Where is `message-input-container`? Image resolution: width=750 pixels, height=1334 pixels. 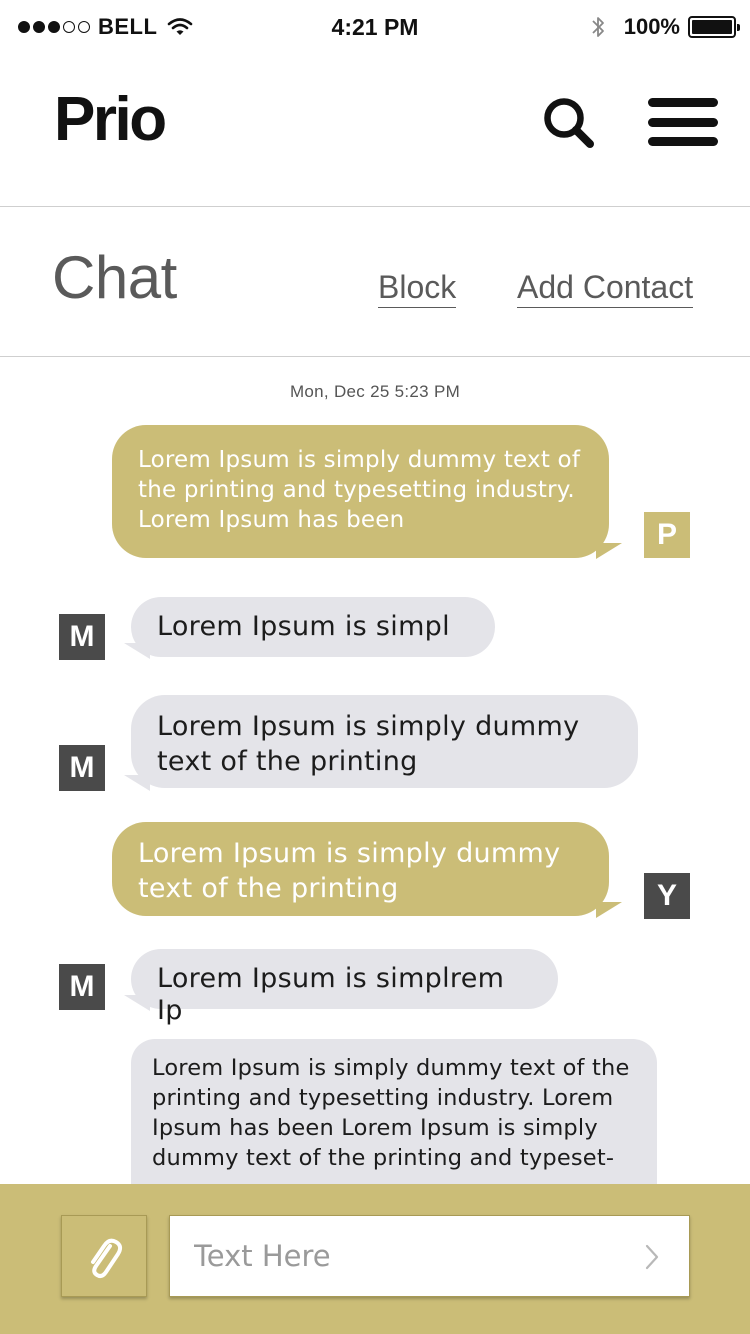
message-input-container is located at coordinates (429, 1256).